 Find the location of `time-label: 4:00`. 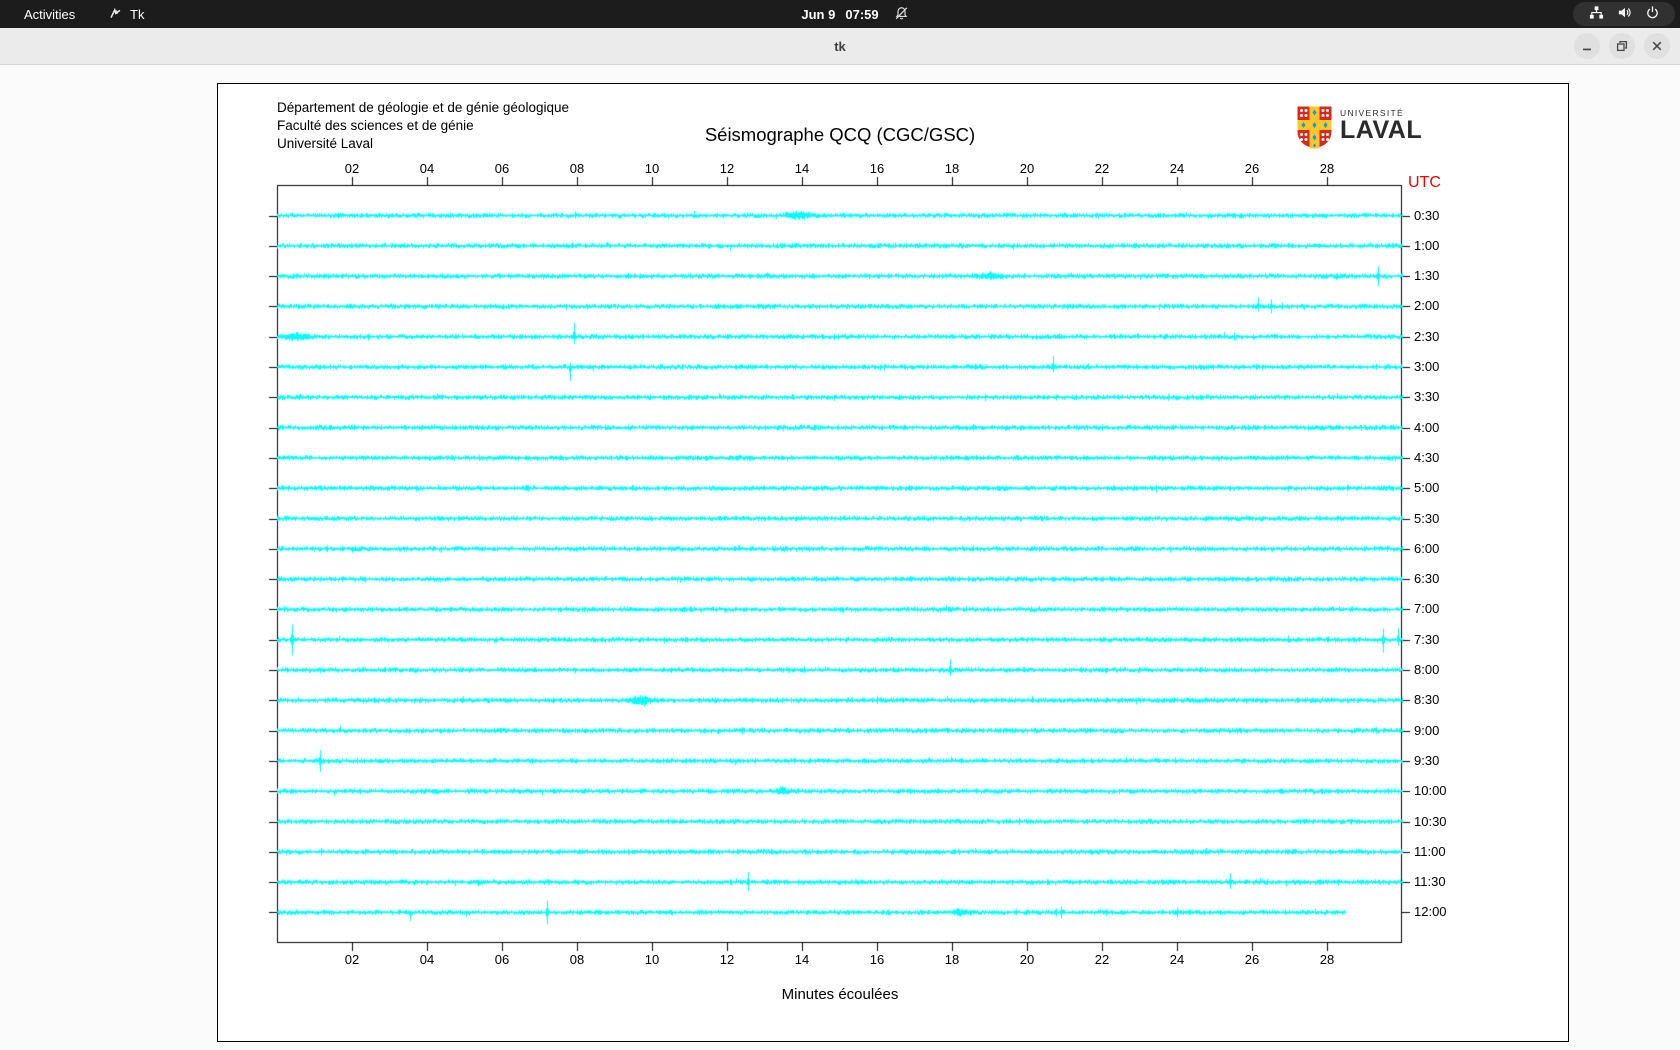

time-label: 4:00 is located at coordinates (1427, 427).